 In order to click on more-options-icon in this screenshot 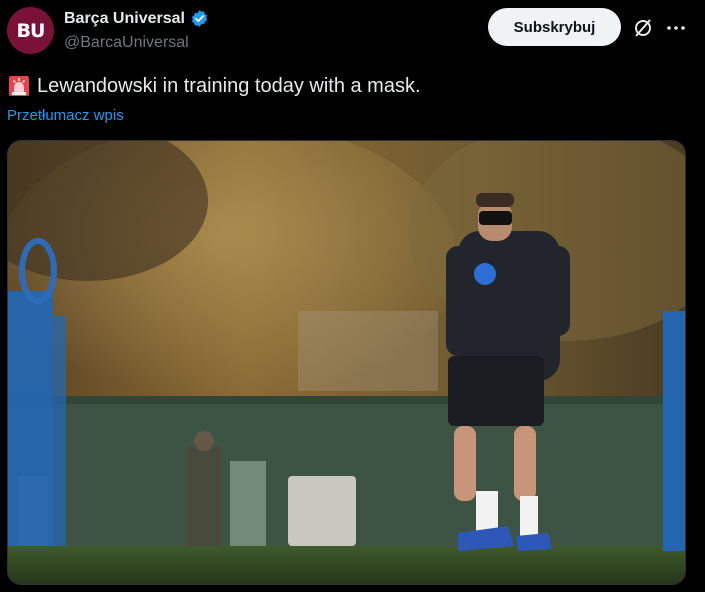, I will do `click(676, 28)`.